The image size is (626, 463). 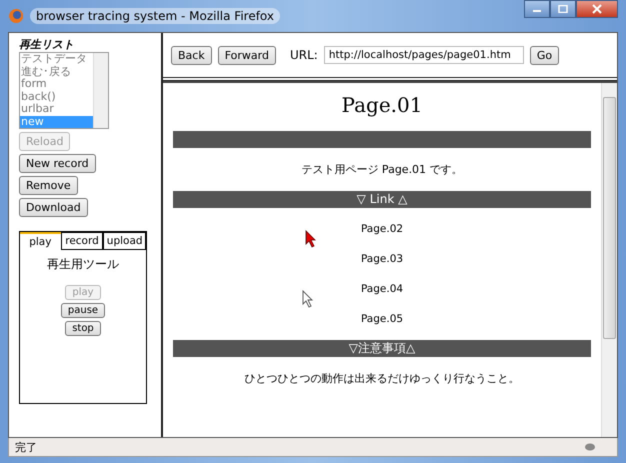 What do you see at coordinates (247, 55) in the screenshot?
I see `forward-button: Forward` at bounding box center [247, 55].